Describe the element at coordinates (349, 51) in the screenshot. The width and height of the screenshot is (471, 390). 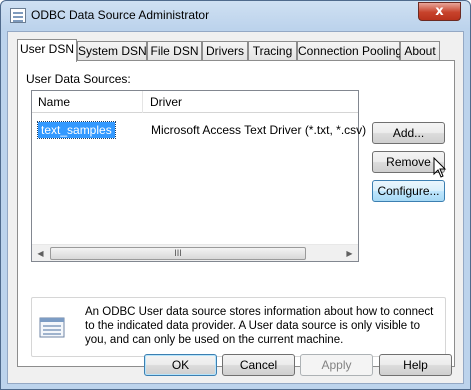
I see `tab-connection-pooling: Connection Pooling` at that location.